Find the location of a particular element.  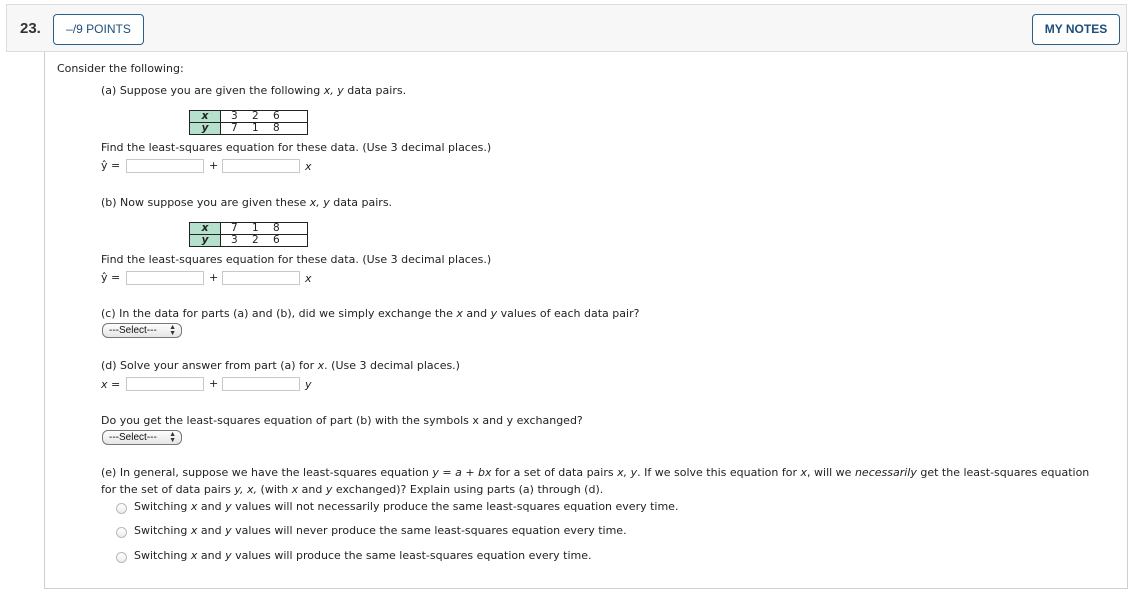

y-value: 8 is located at coordinates (276, 128).